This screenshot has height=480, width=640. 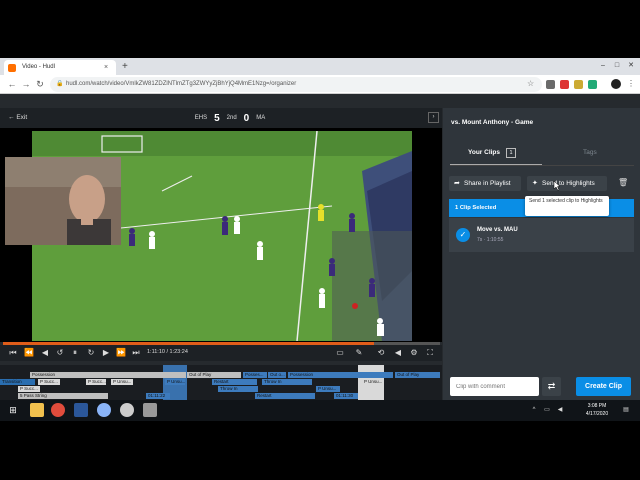 I want to click on timeline-event: 5 Pass String, so click(x=63, y=396).